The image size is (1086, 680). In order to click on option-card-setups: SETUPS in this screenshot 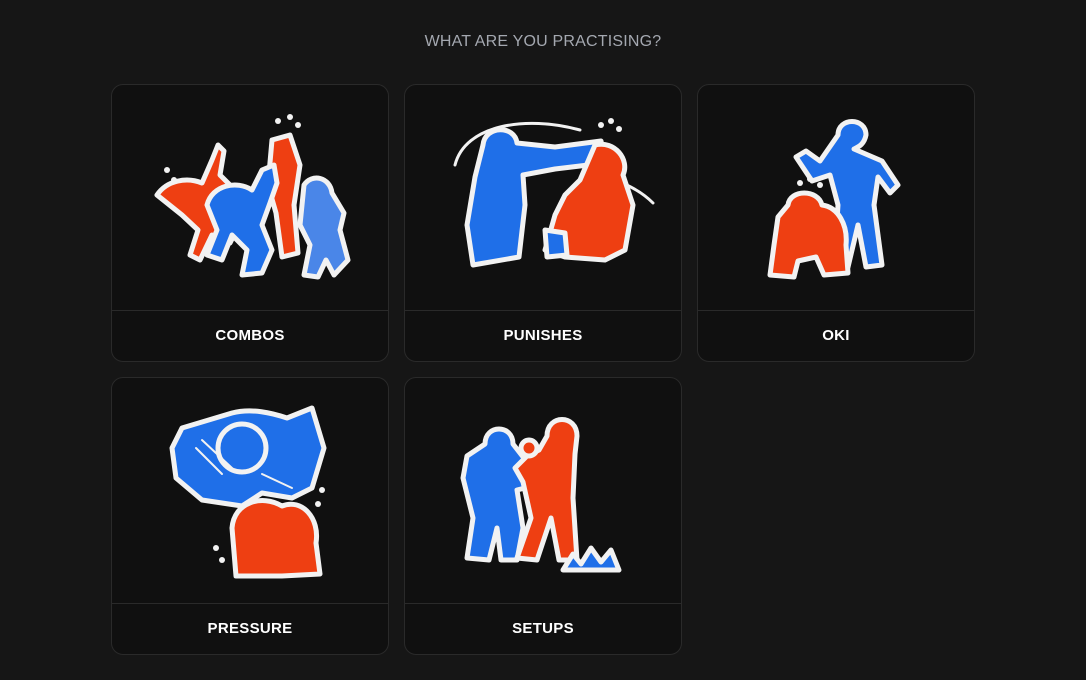, I will do `click(543, 516)`.